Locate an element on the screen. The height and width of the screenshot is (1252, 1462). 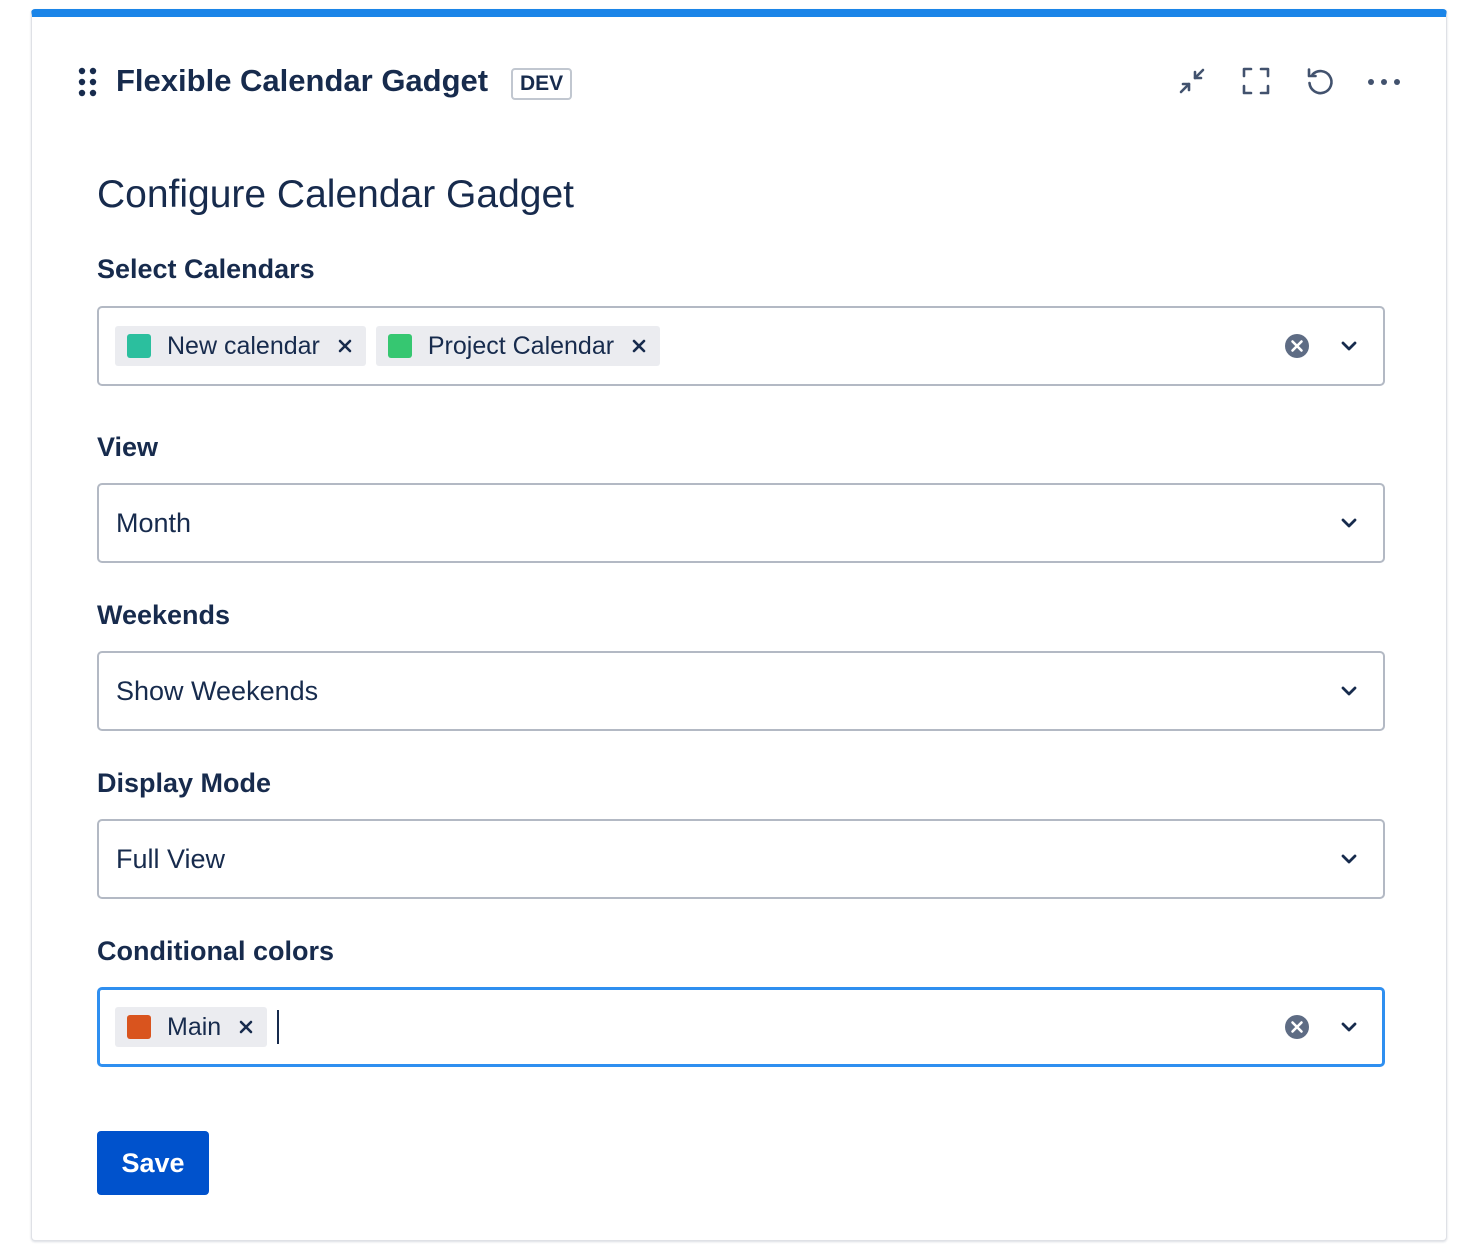
calendar-tag: Project Calendar is located at coordinates (518, 346).